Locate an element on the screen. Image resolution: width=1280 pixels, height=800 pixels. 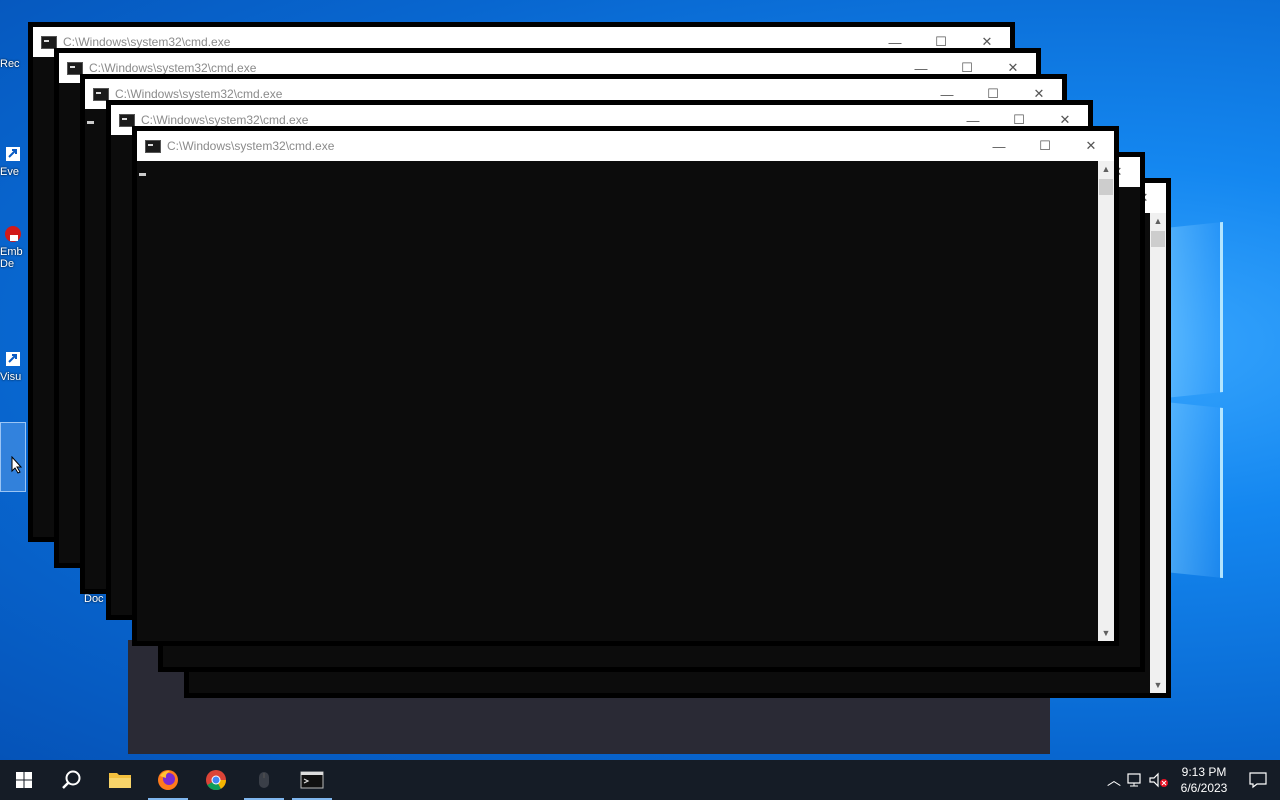
chrome-icon is located at coordinates (216, 780).